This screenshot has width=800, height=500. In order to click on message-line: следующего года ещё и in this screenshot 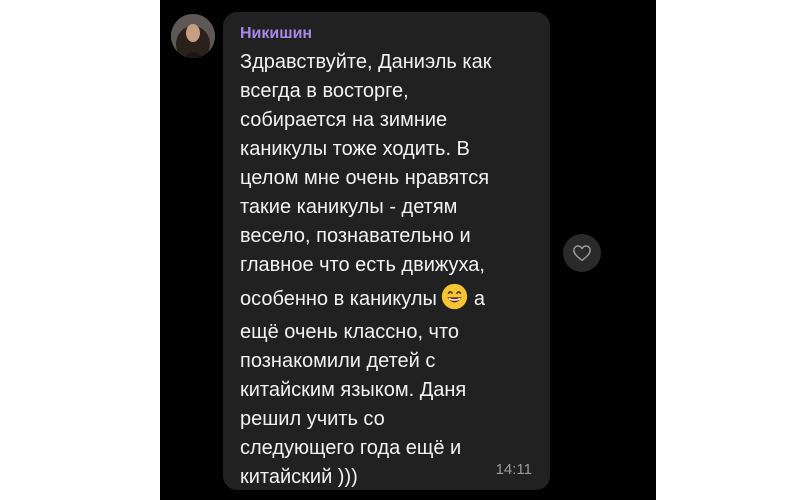, I will do `click(351, 448)`.